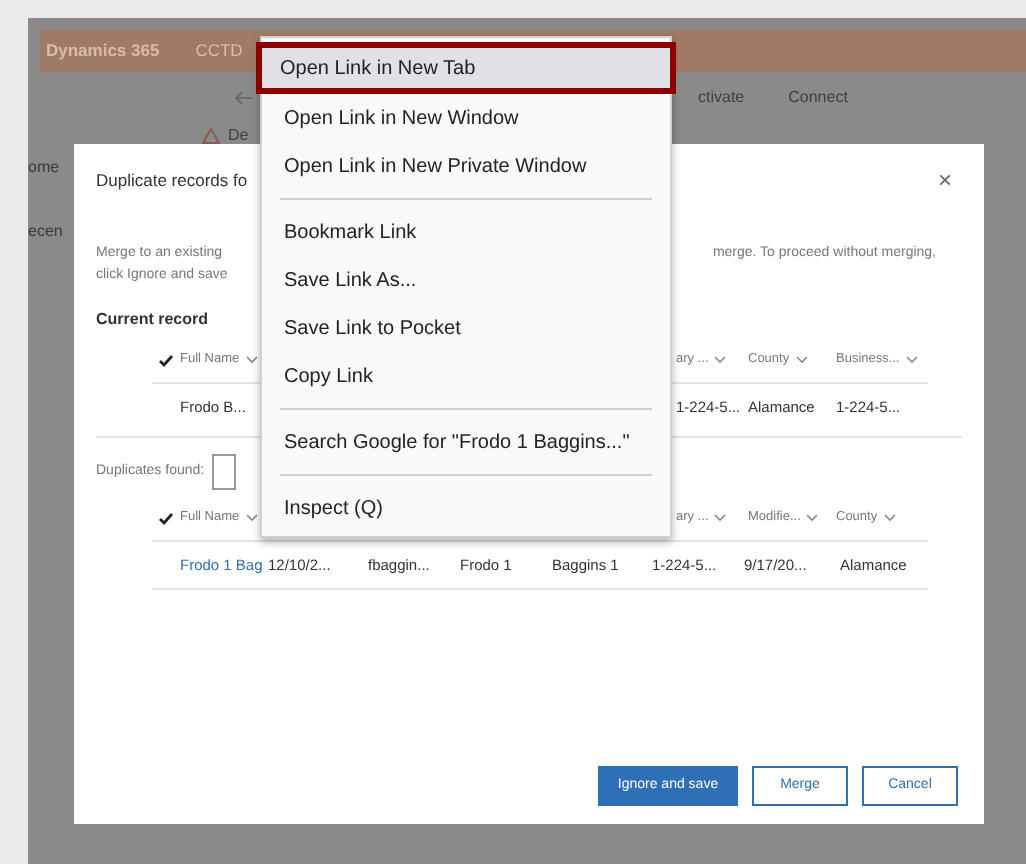  Describe the element at coordinates (224, 471) in the screenshot. I see `dropdown-field` at that location.